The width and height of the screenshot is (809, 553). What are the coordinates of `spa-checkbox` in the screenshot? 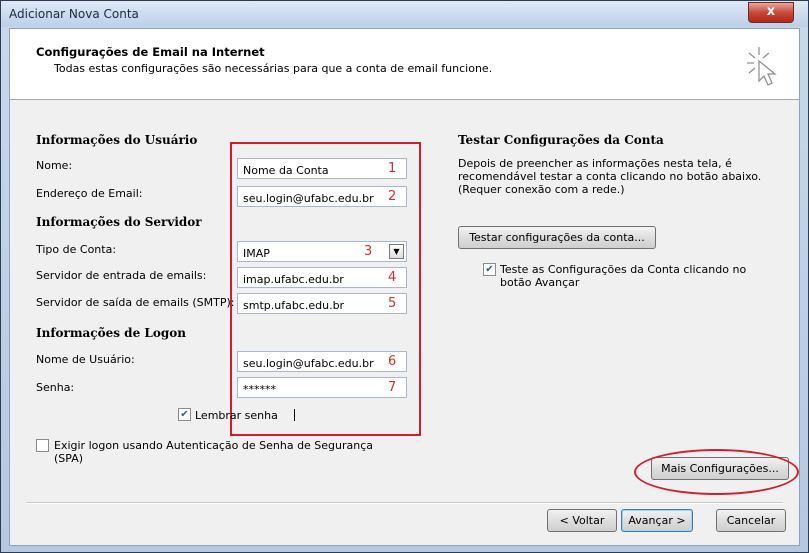 It's located at (42, 445).